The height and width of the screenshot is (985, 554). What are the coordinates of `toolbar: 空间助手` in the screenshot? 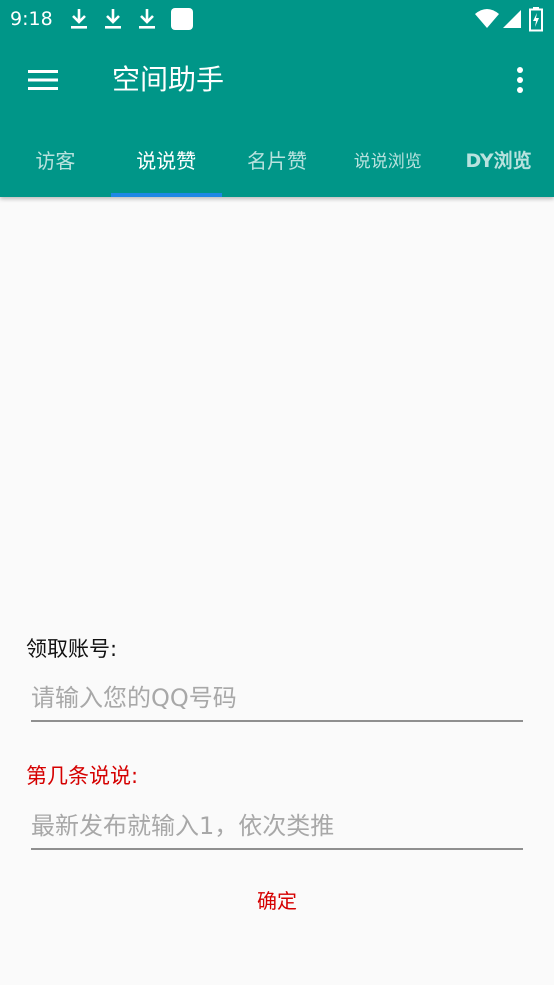 It's located at (277, 80).